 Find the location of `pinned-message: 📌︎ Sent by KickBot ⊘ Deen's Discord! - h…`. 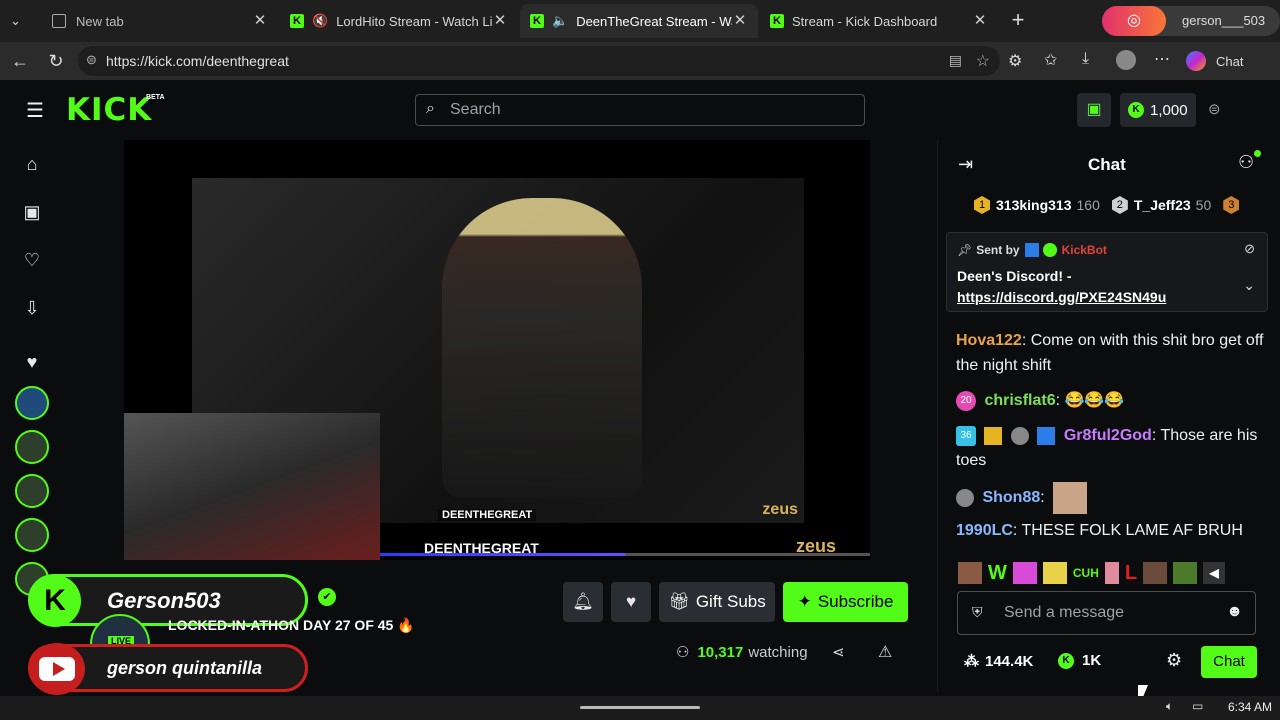

pinned-message: 📌︎ Sent by KickBot ⊘ Deen's Discord! - h… is located at coordinates (1107, 272).